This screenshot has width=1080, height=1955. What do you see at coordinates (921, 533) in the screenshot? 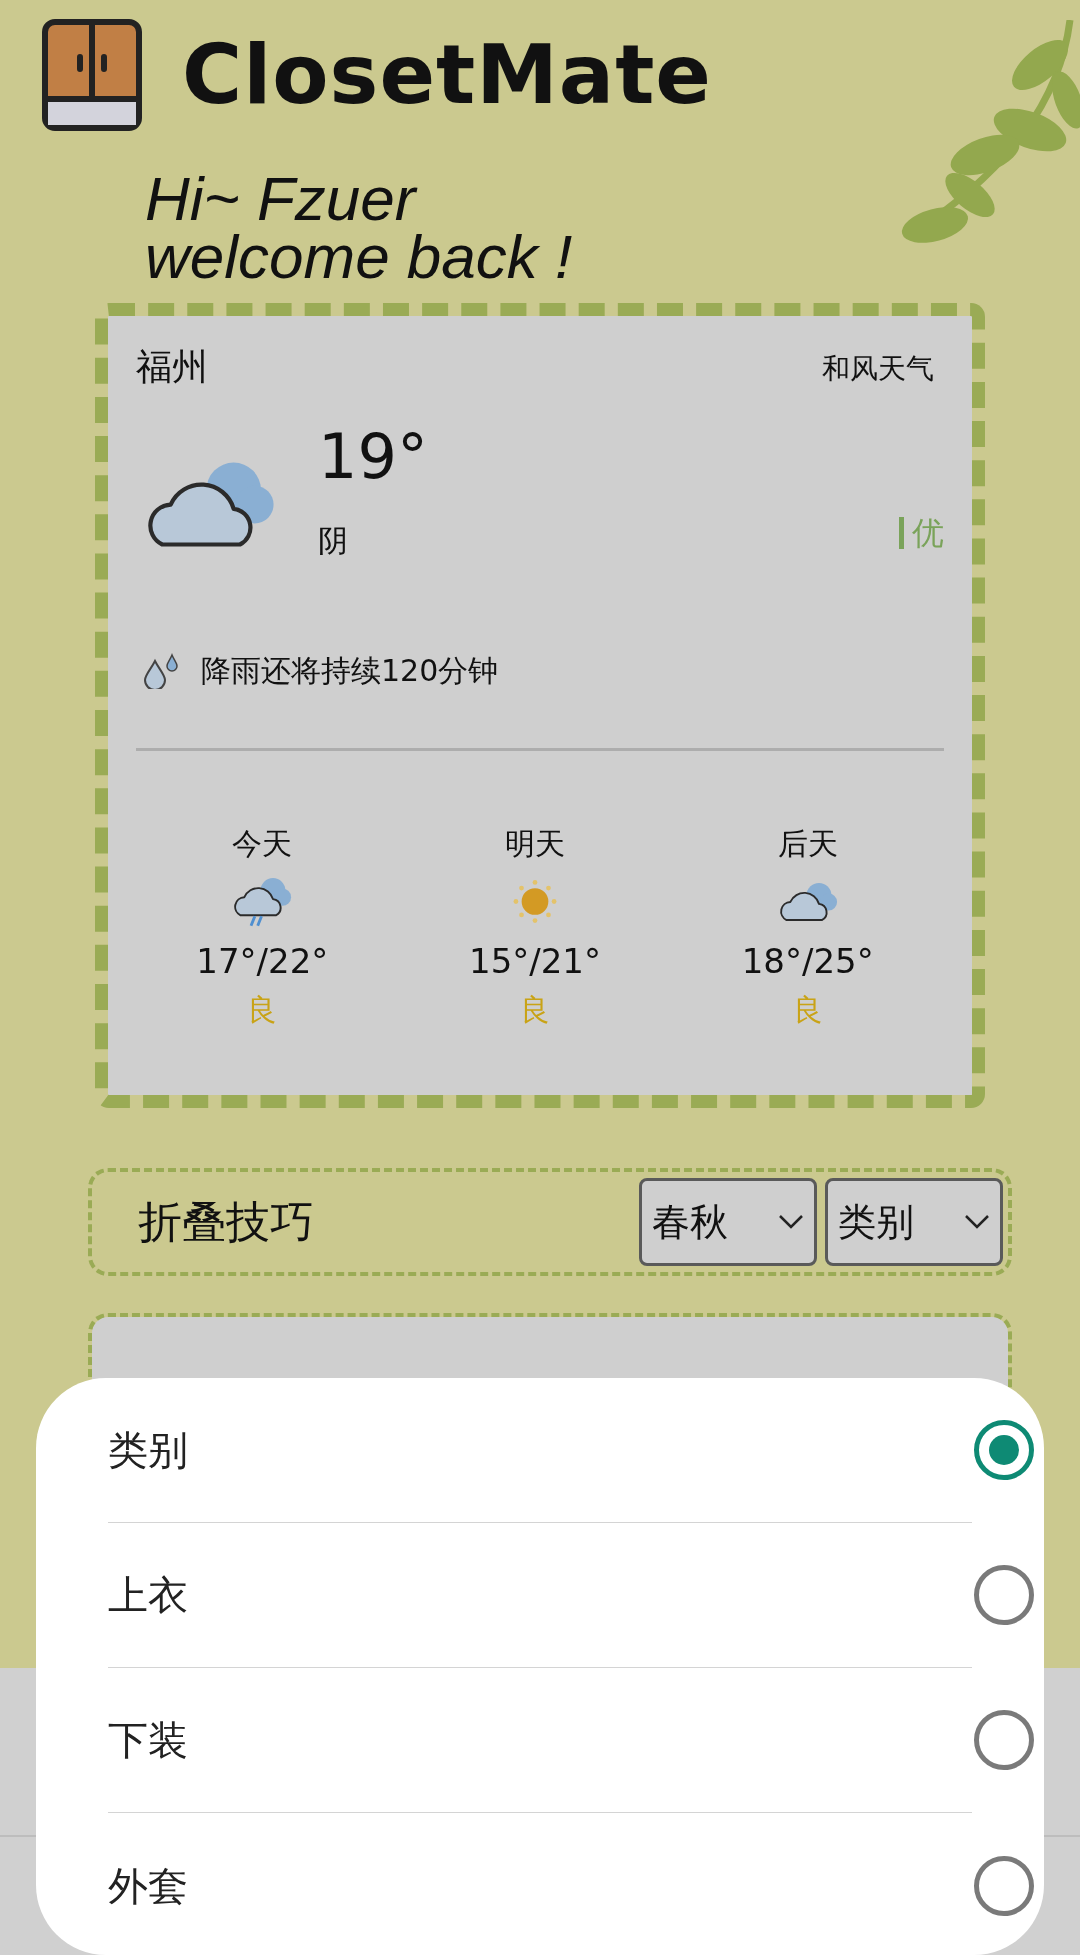
I see `air-quality-label: 优` at bounding box center [921, 533].